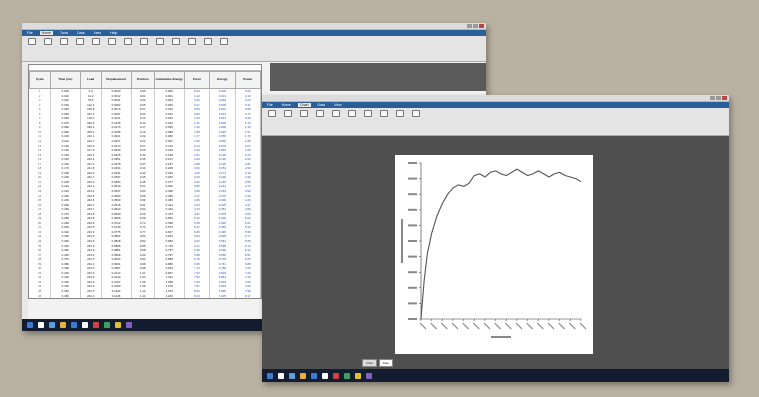 The image size is (759, 397). Describe the element at coordinates (495, 98) in the screenshot. I see `front-window-titlebar` at that location.